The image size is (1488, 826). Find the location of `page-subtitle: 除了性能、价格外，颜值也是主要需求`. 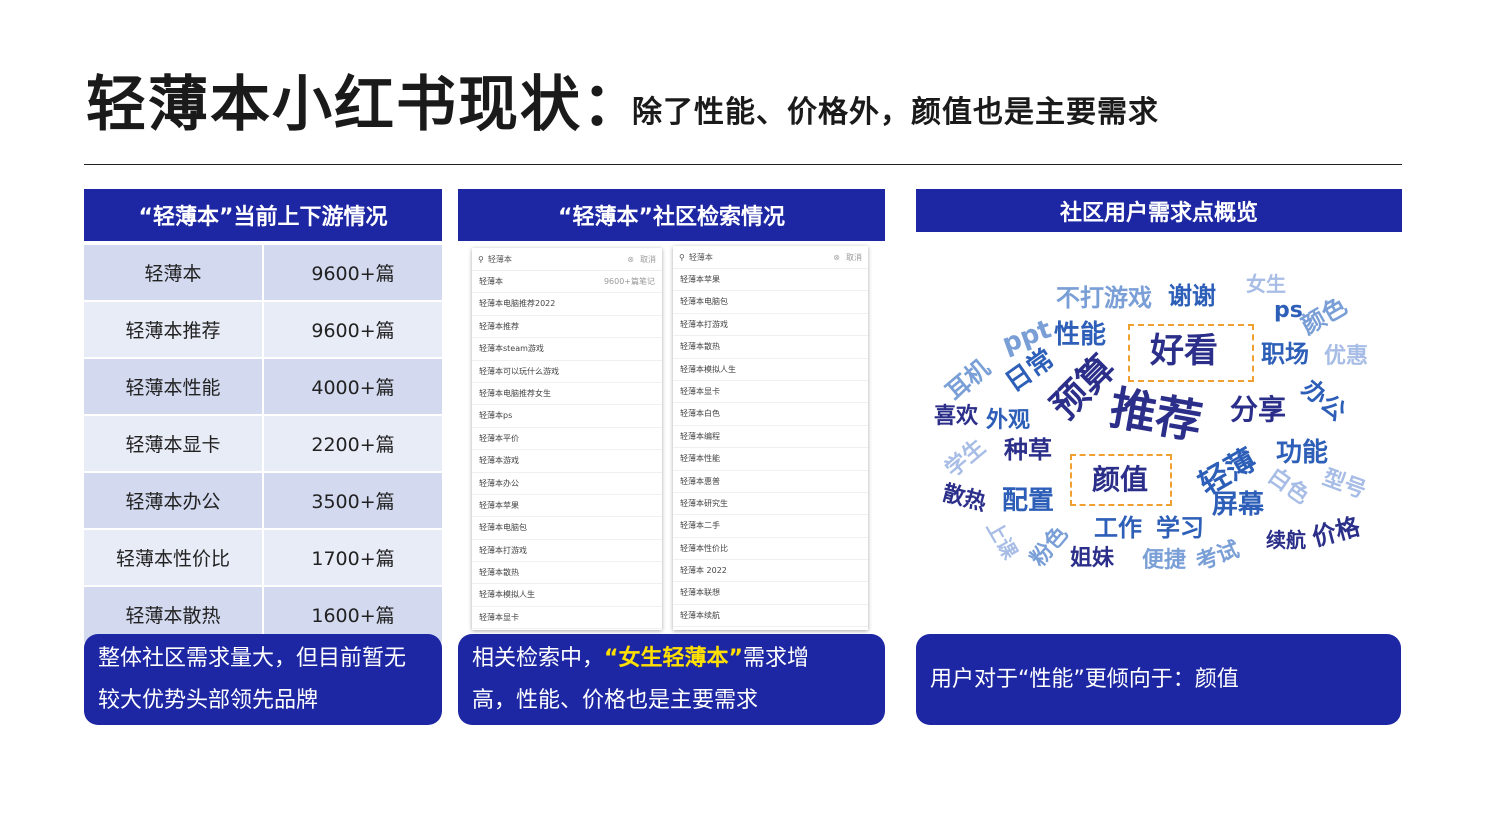

page-subtitle: 除了性能、价格外，颜值也是主要需求 is located at coordinates (895, 112).